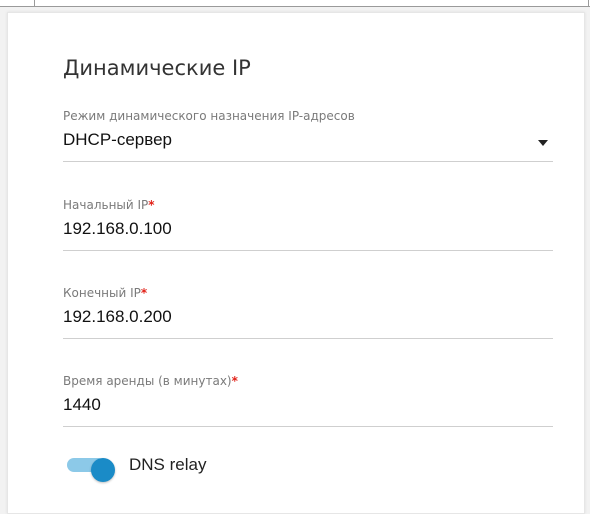  I want to click on end-ip-input: 192.168.0.200, so click(117, 317).